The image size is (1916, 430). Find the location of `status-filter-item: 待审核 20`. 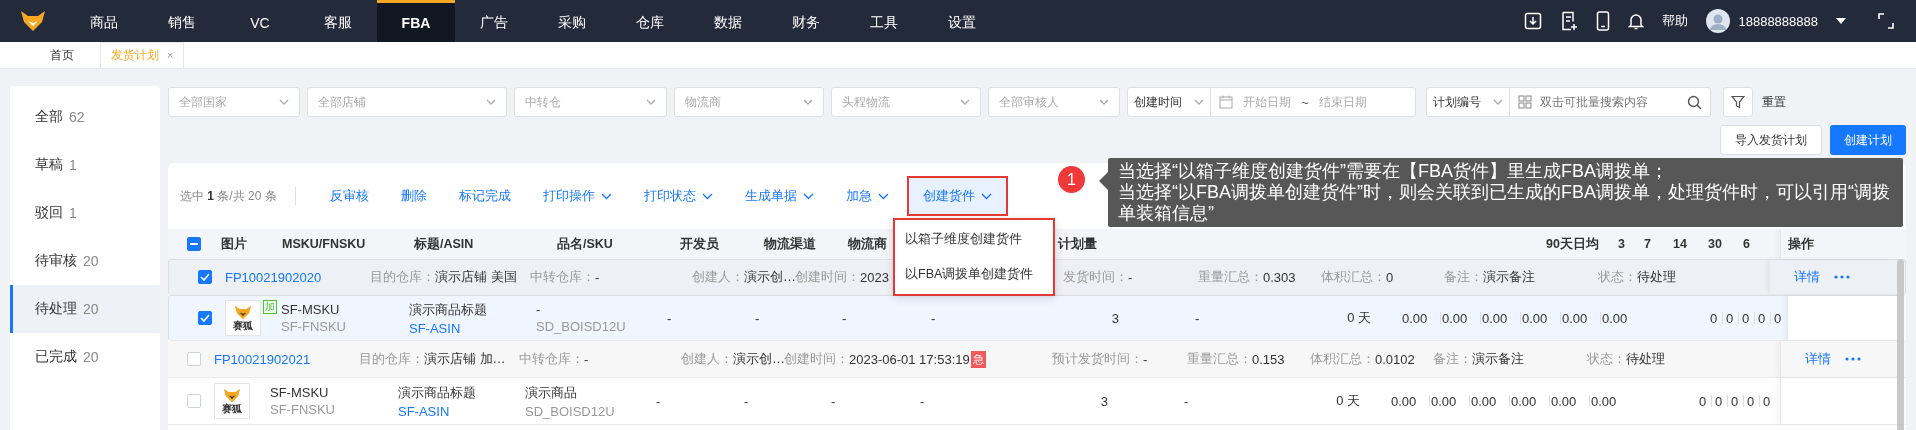

status-filter-item: 待审核 20 is located at coordinates (85, 261).